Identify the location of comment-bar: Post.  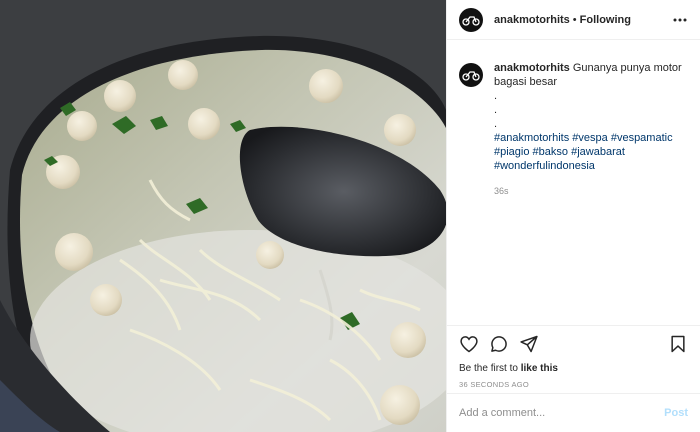
(573, 412).